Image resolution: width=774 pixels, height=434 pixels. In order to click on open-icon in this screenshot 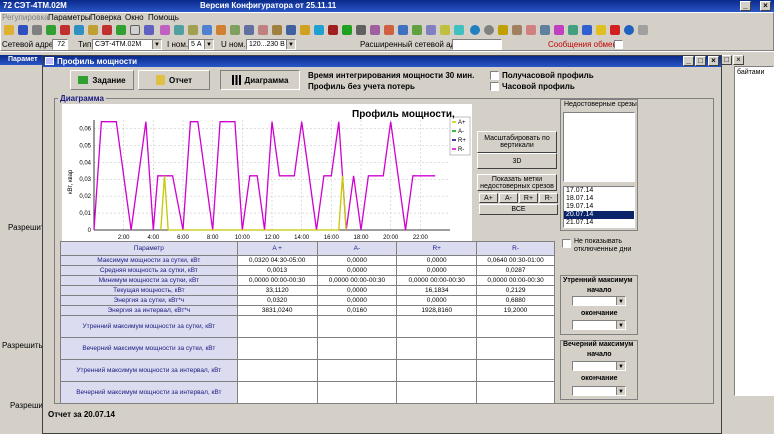, I will do `click(9, 30)`.